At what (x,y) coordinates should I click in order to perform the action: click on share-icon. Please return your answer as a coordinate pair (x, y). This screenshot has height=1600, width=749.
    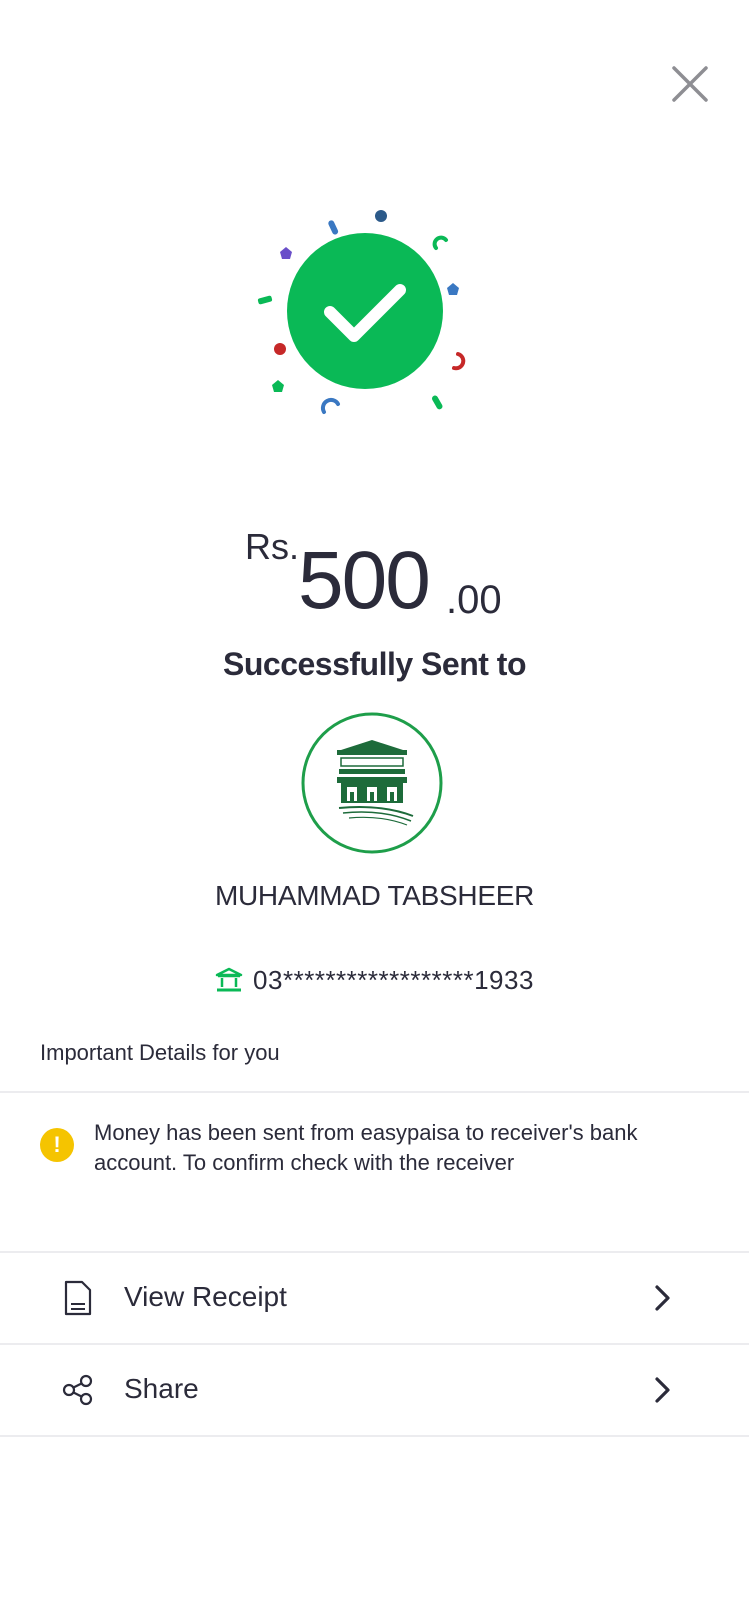
    Looking at the image, I should click on (77, 1390).